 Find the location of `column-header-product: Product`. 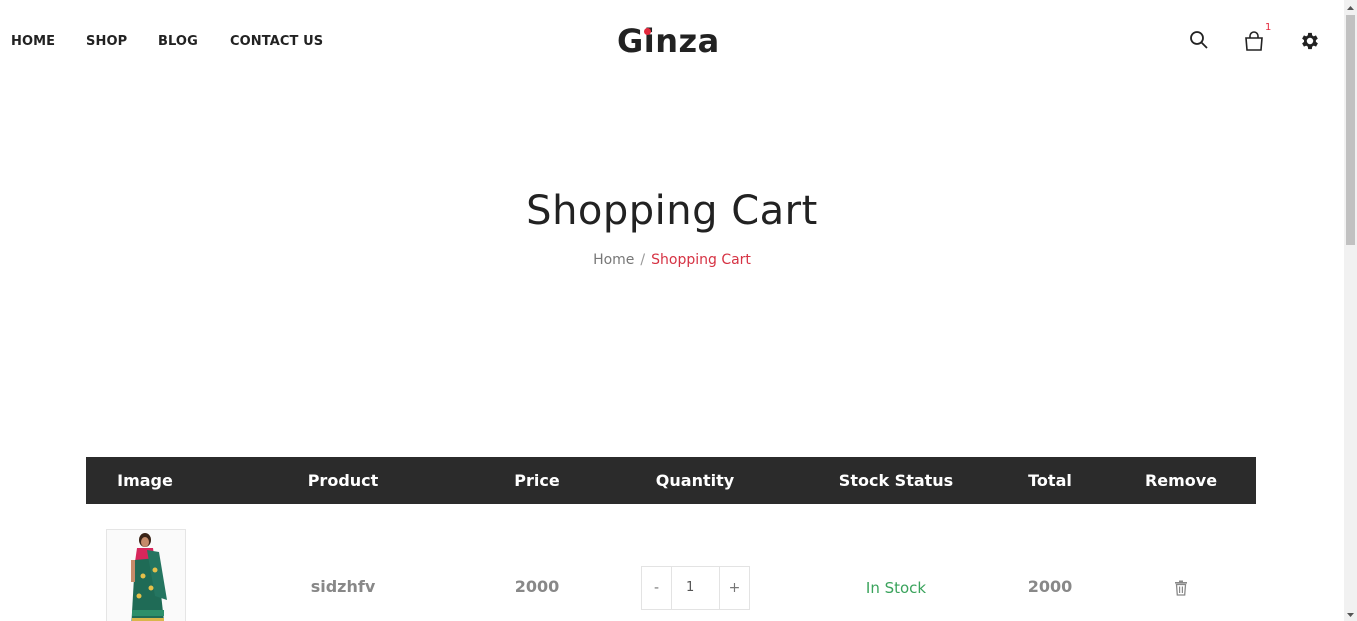

column-header-product: Product is located at coordinates (343, 480).